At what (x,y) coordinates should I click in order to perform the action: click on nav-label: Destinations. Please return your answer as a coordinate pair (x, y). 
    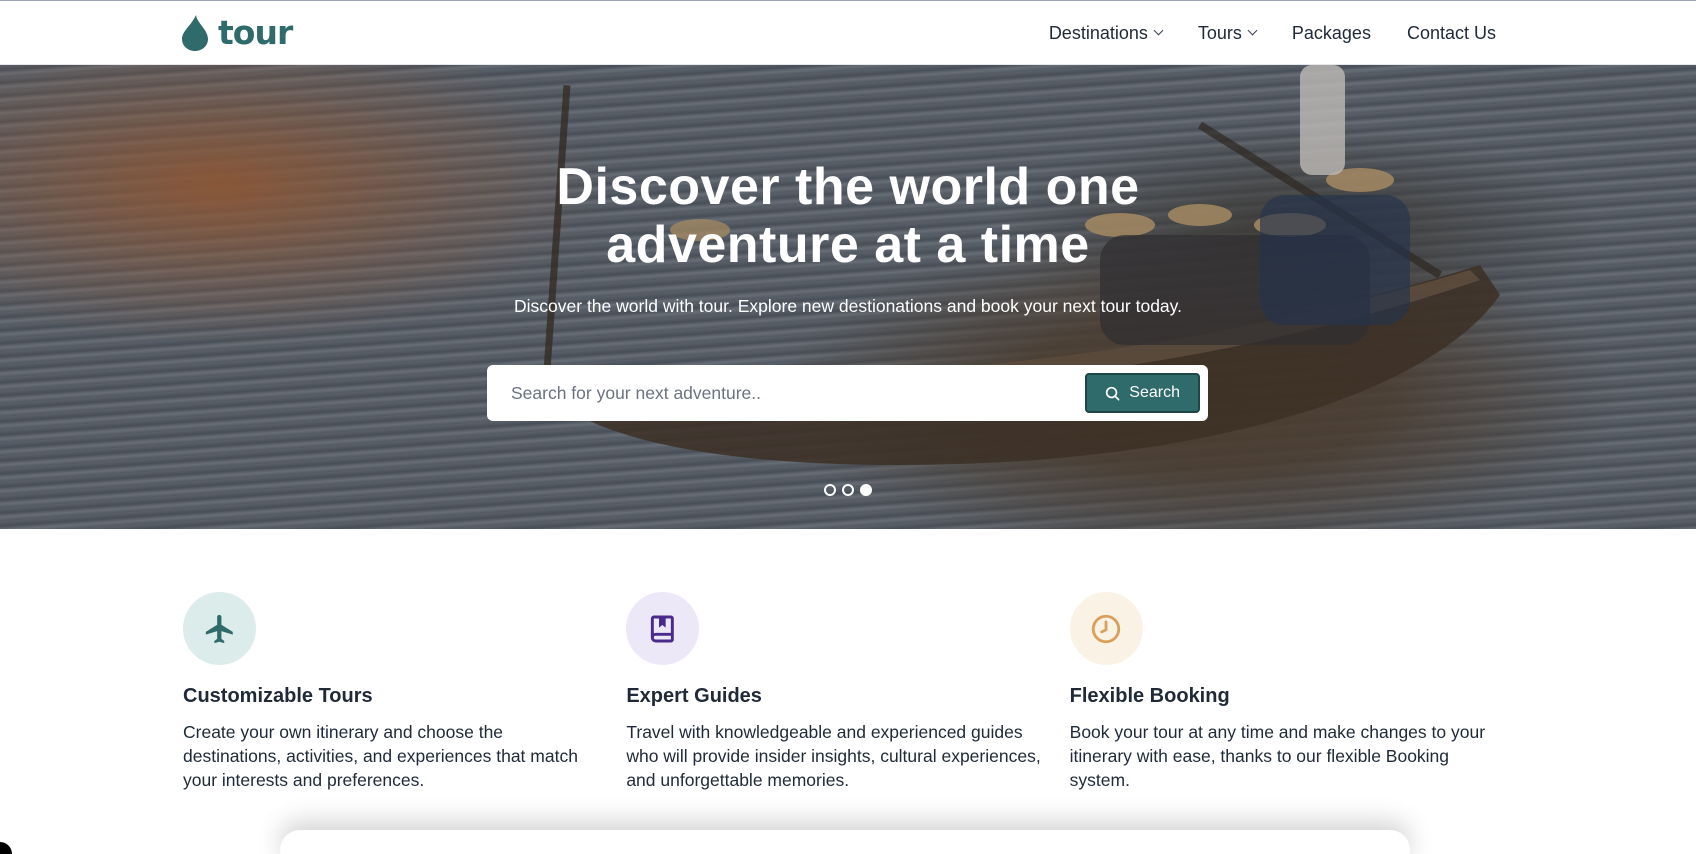
    Looking at the image, I should click on (1098, 32).